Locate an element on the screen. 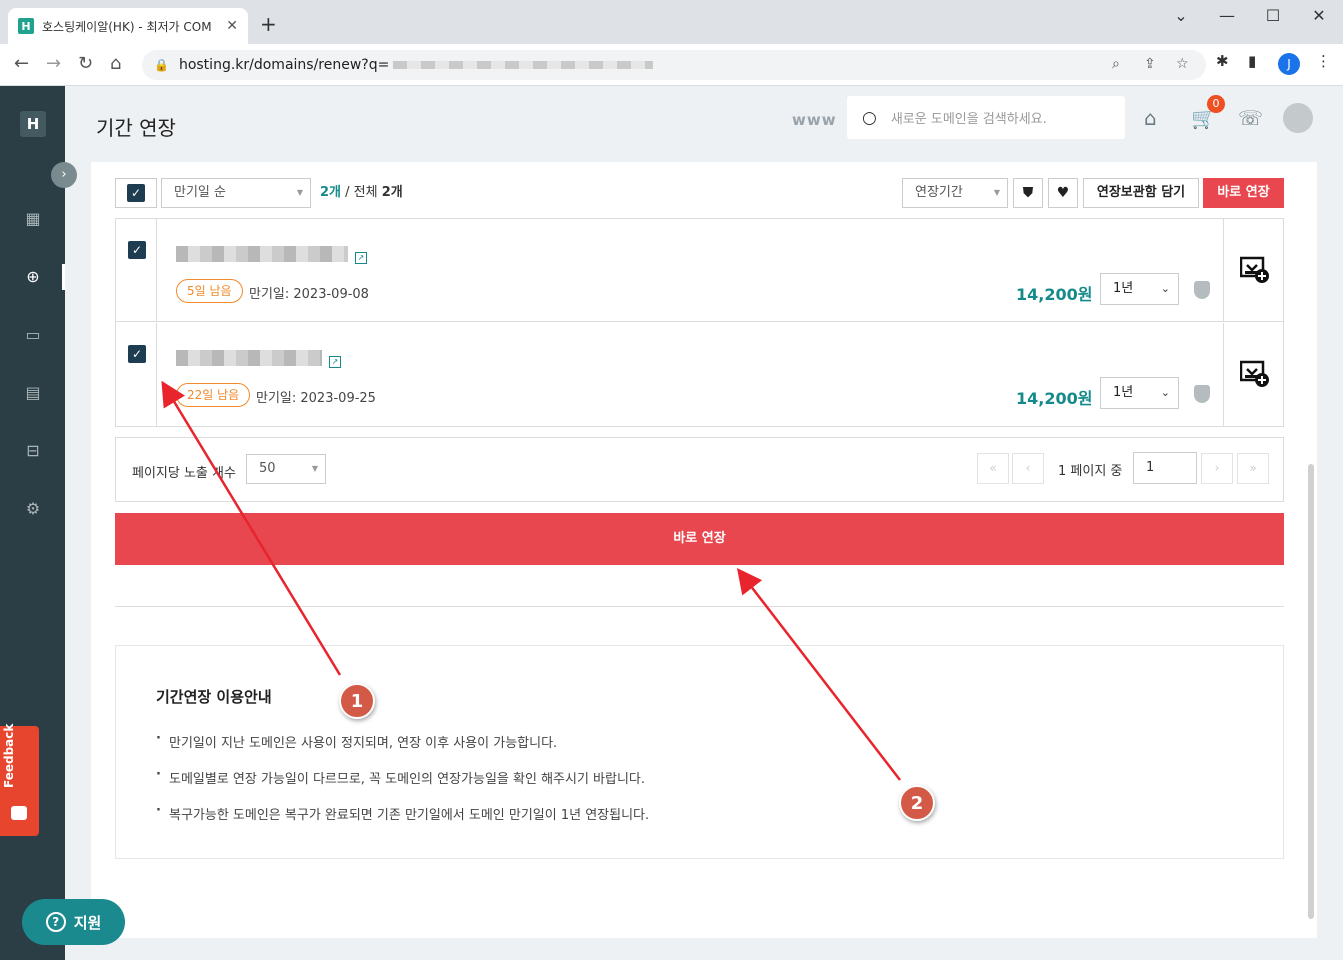 The image size is (1343, 960). search-icon: ○ is located at coordinates (869, 117).